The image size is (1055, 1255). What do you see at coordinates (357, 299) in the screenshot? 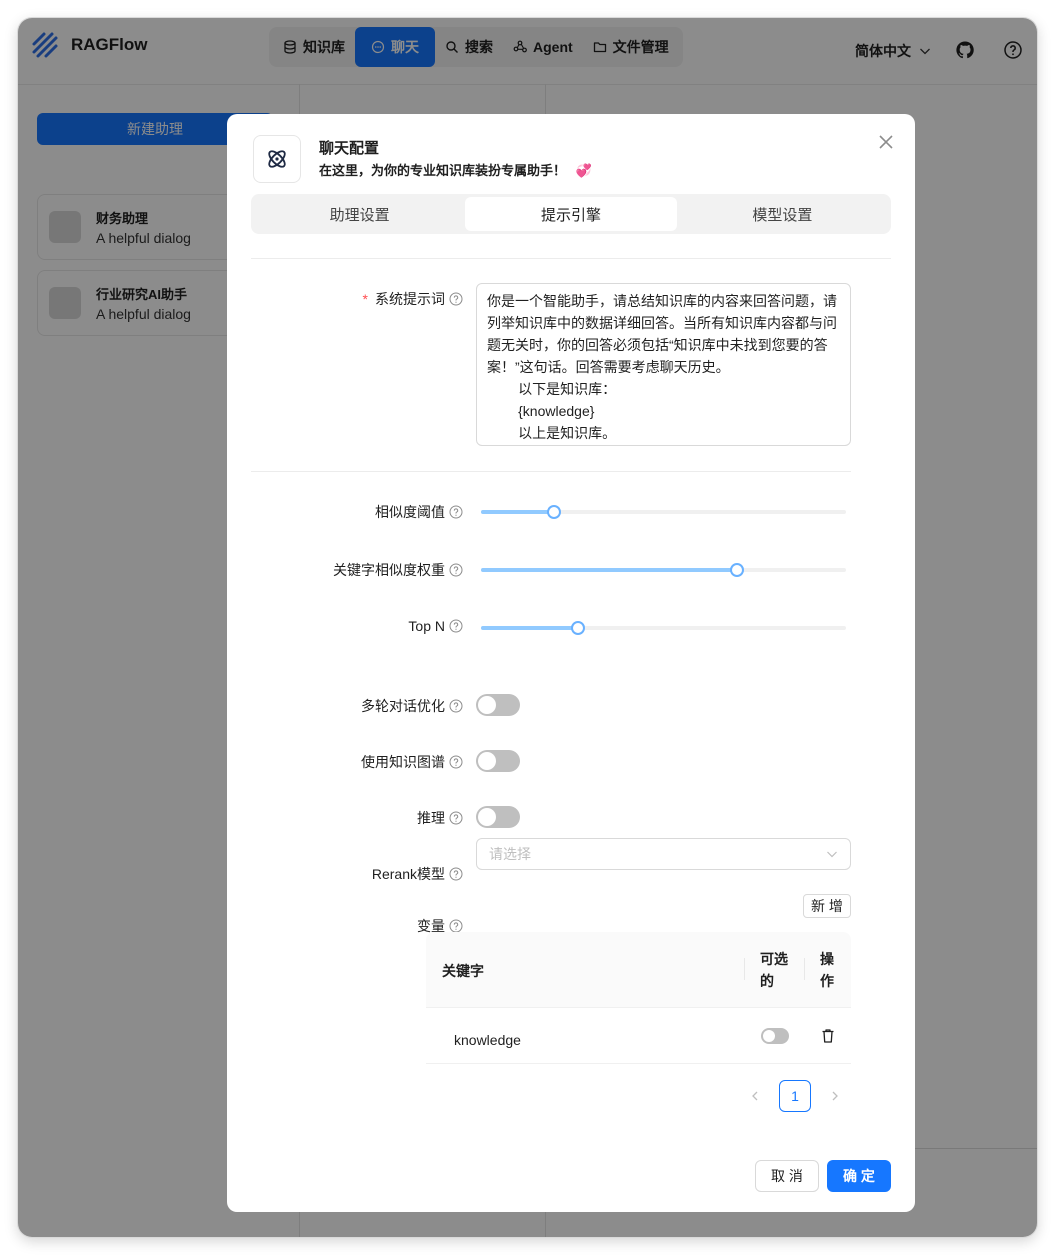
I see `system-prompt-label: * 系统提示词` at bounding box center [357, 299].